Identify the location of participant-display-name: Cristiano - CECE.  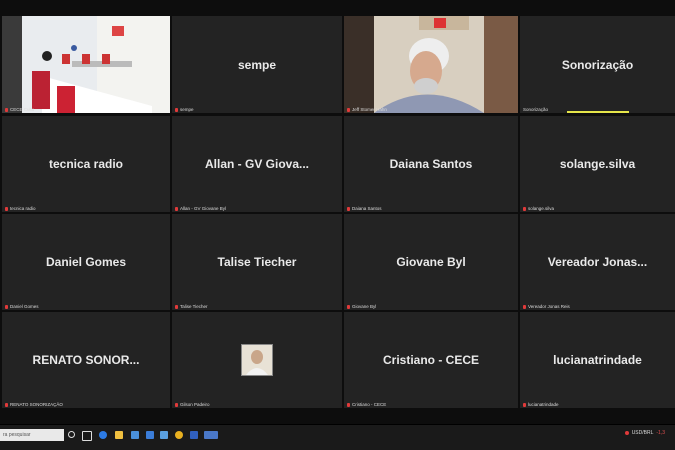
(430, 360).